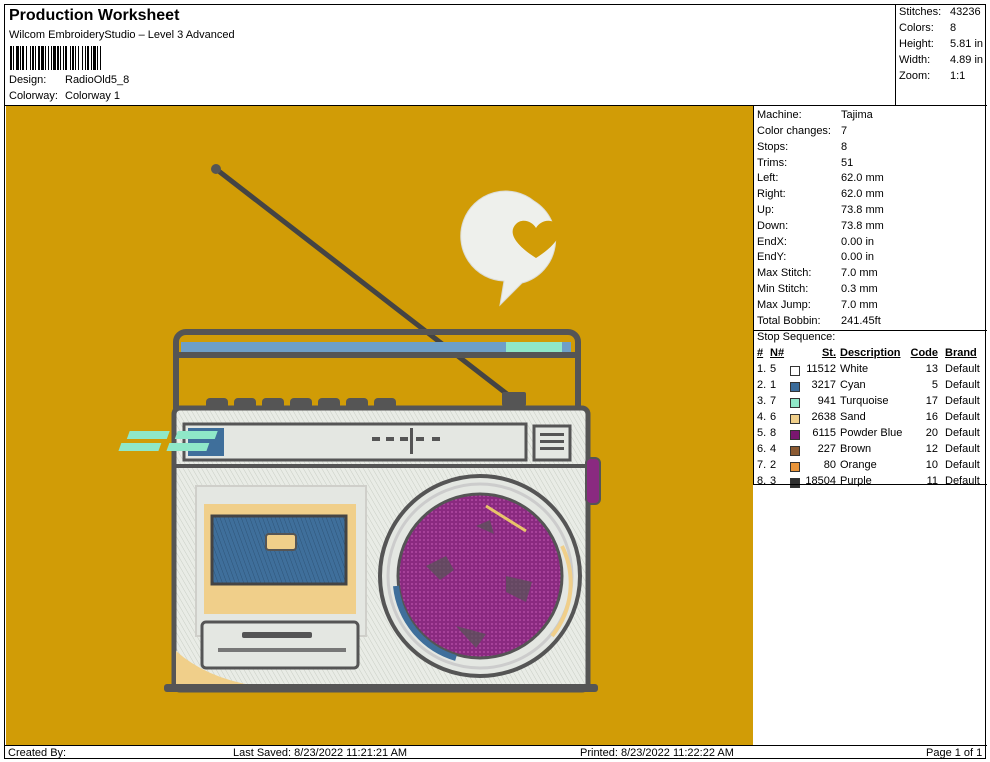 This screenshot has width=990, height=762. Describe the element at coordinates (931, 369) in the screenshot. I see `stop-code: 13` at that location.